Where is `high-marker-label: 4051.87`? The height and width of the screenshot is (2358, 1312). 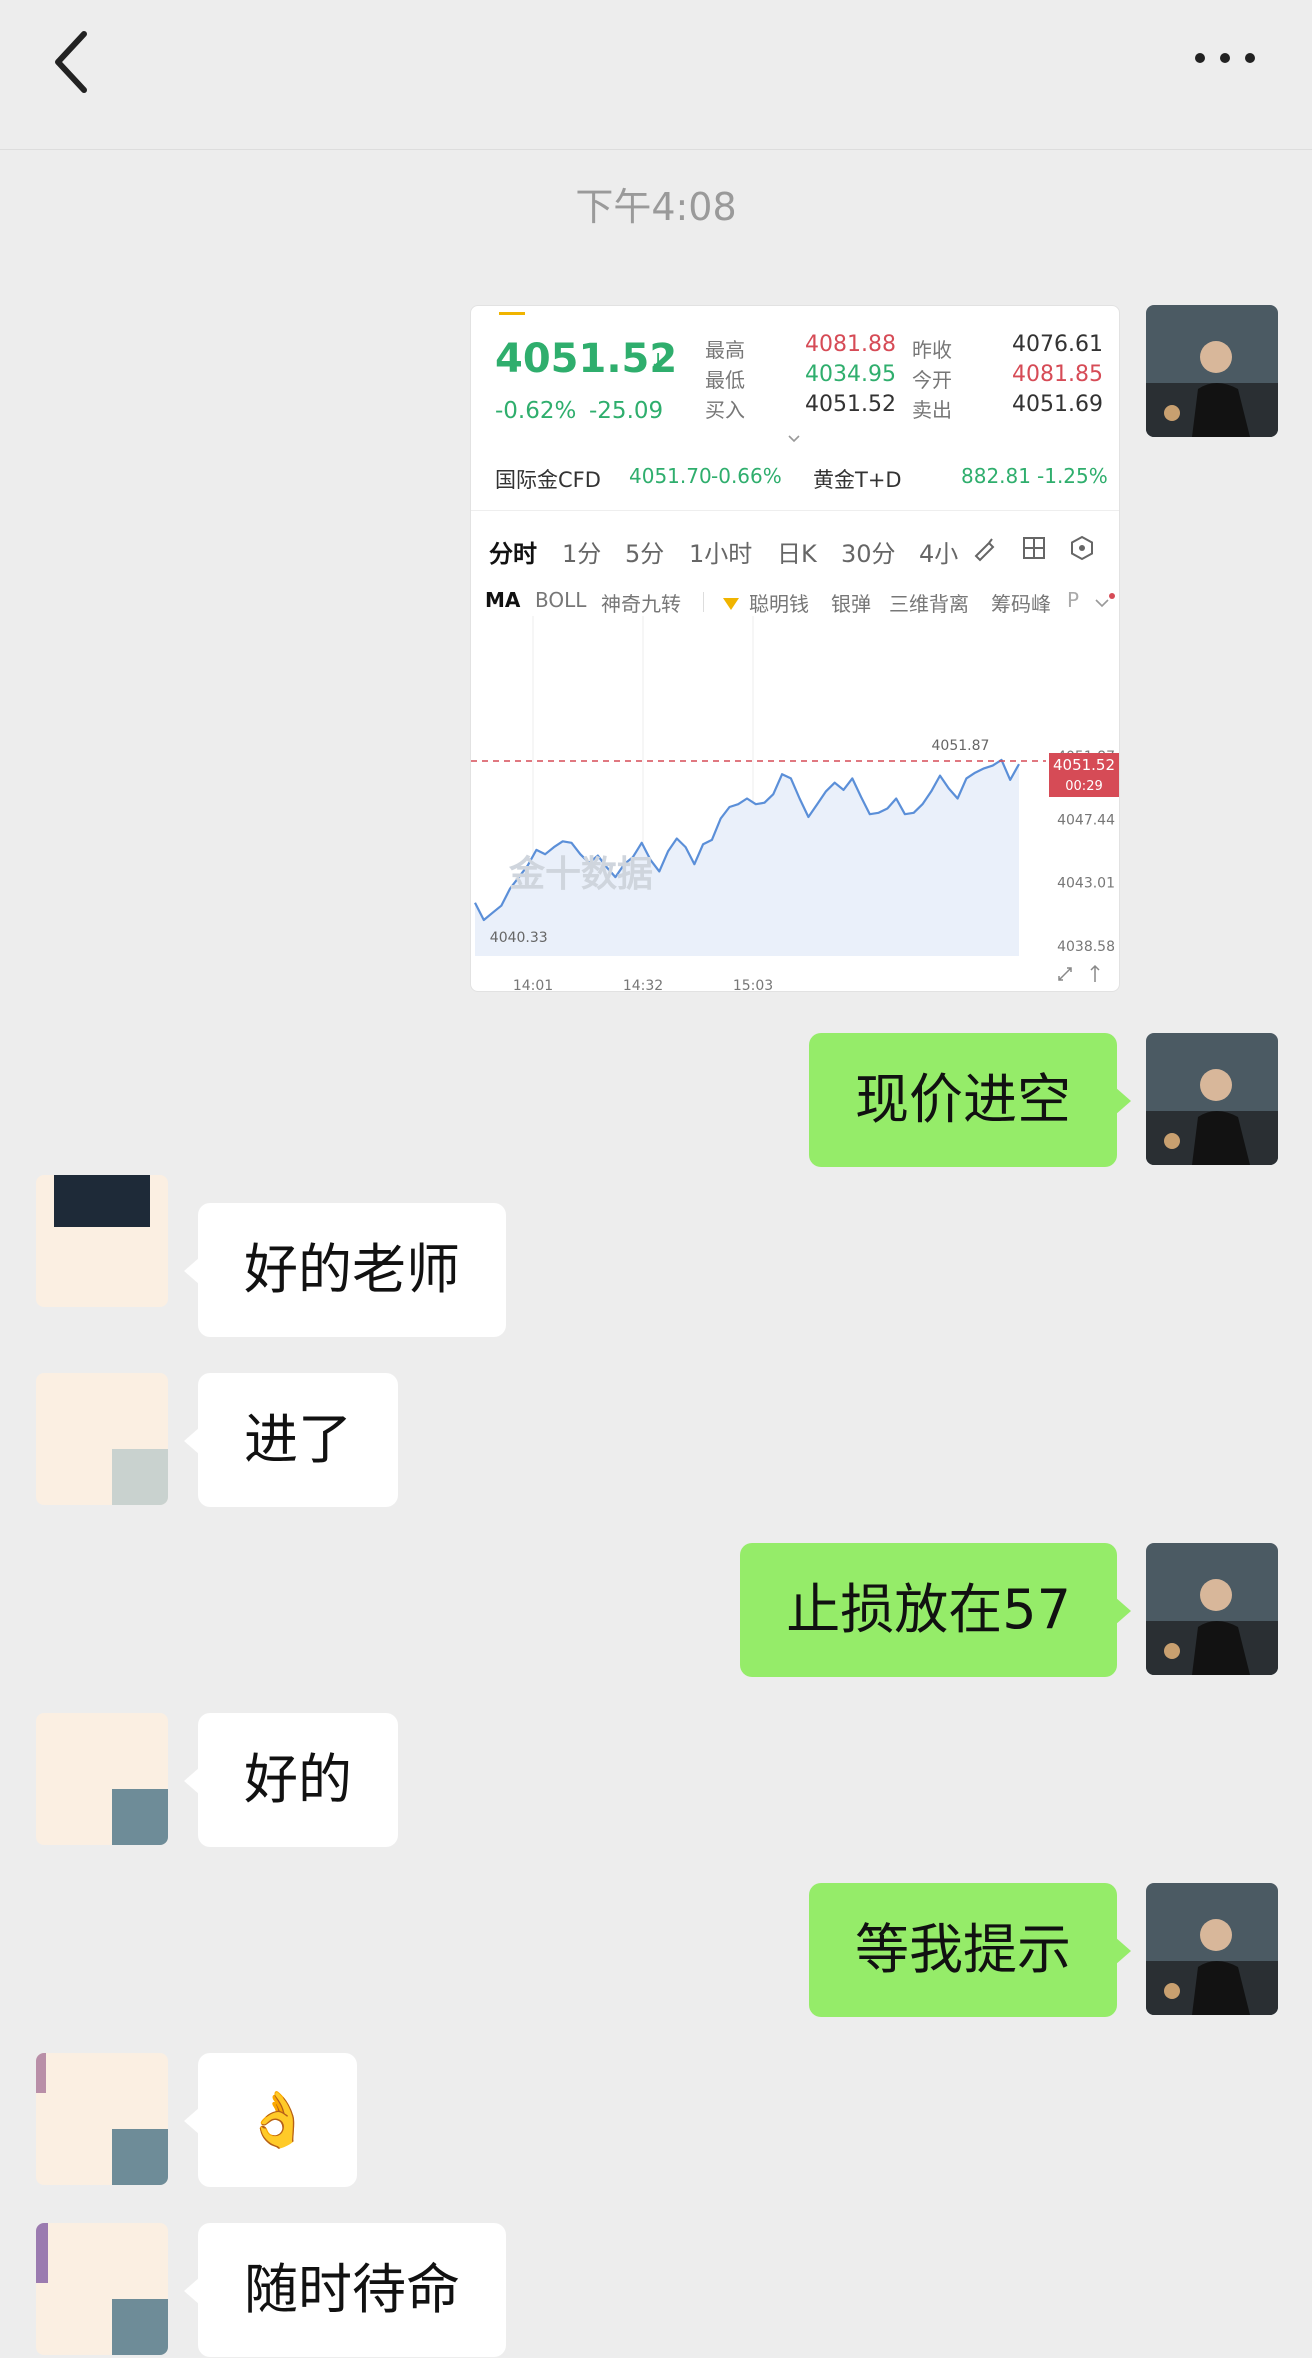 high-marker-label: 4051.87 is located at coordinates (961, 746).